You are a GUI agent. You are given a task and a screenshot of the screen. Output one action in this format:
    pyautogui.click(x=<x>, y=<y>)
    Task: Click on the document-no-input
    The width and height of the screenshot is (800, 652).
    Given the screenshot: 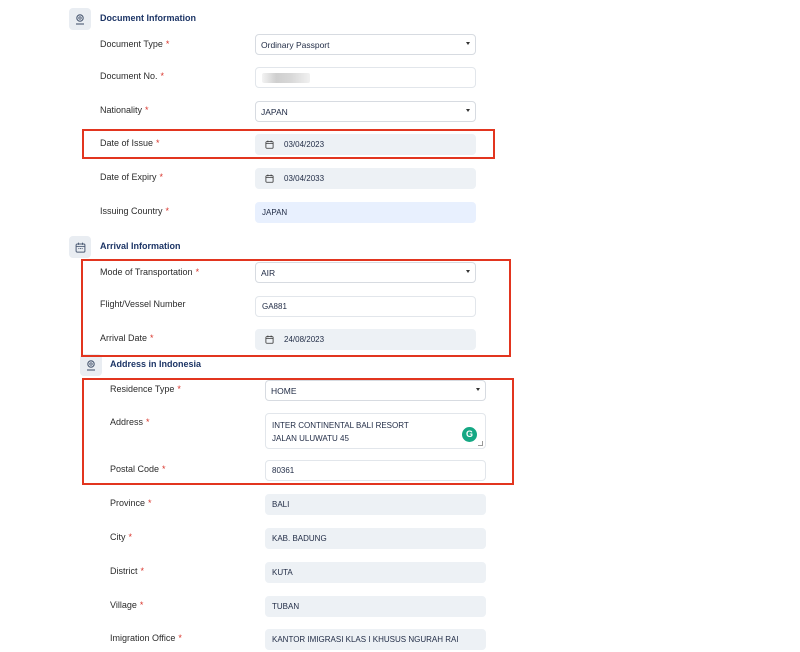 What is the action you would take?
    pyautogui.click(x=365, y=77)
    